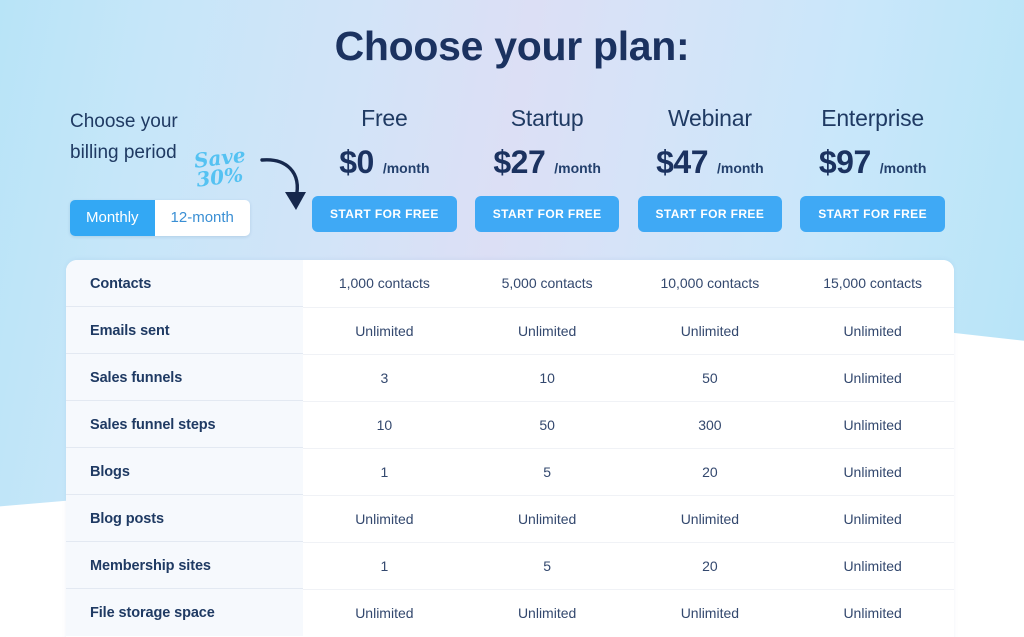  Describe the element at coordinates (127, 518) in the screenshot. I see `feature-label-text: Blog posts` at that location.